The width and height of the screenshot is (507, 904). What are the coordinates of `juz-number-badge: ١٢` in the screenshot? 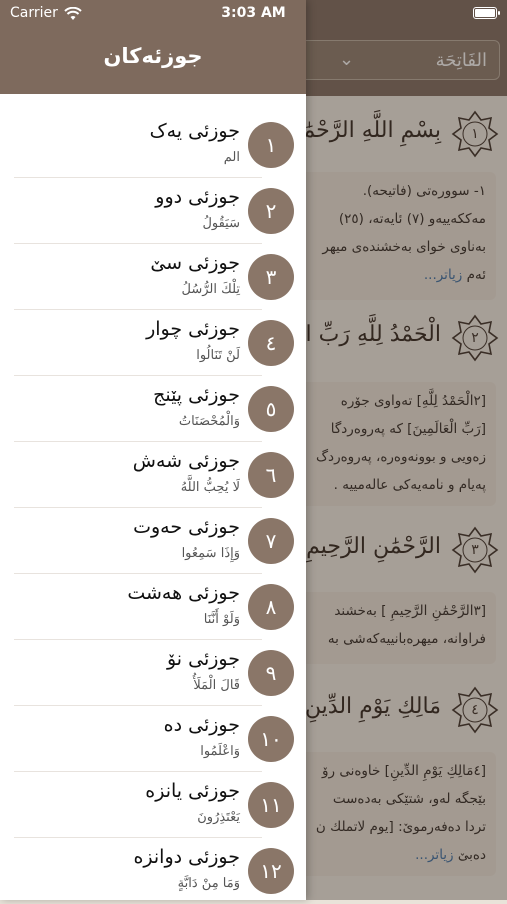 It's located at (271, 871).